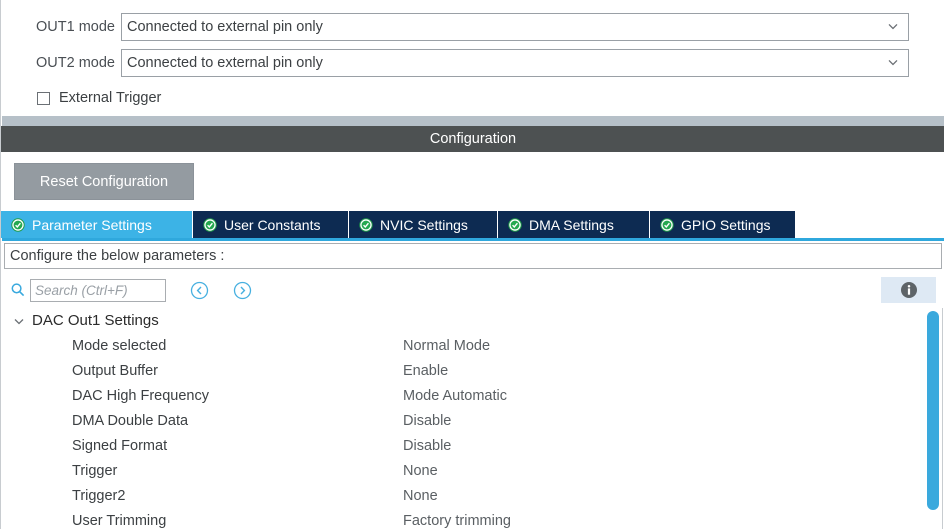 This screenshot has width=944, height=529. Describe the element at coordinates (515, 63) in the screenshot. I see `out2-mode-dropdown: Connected to external pin only` at that location.